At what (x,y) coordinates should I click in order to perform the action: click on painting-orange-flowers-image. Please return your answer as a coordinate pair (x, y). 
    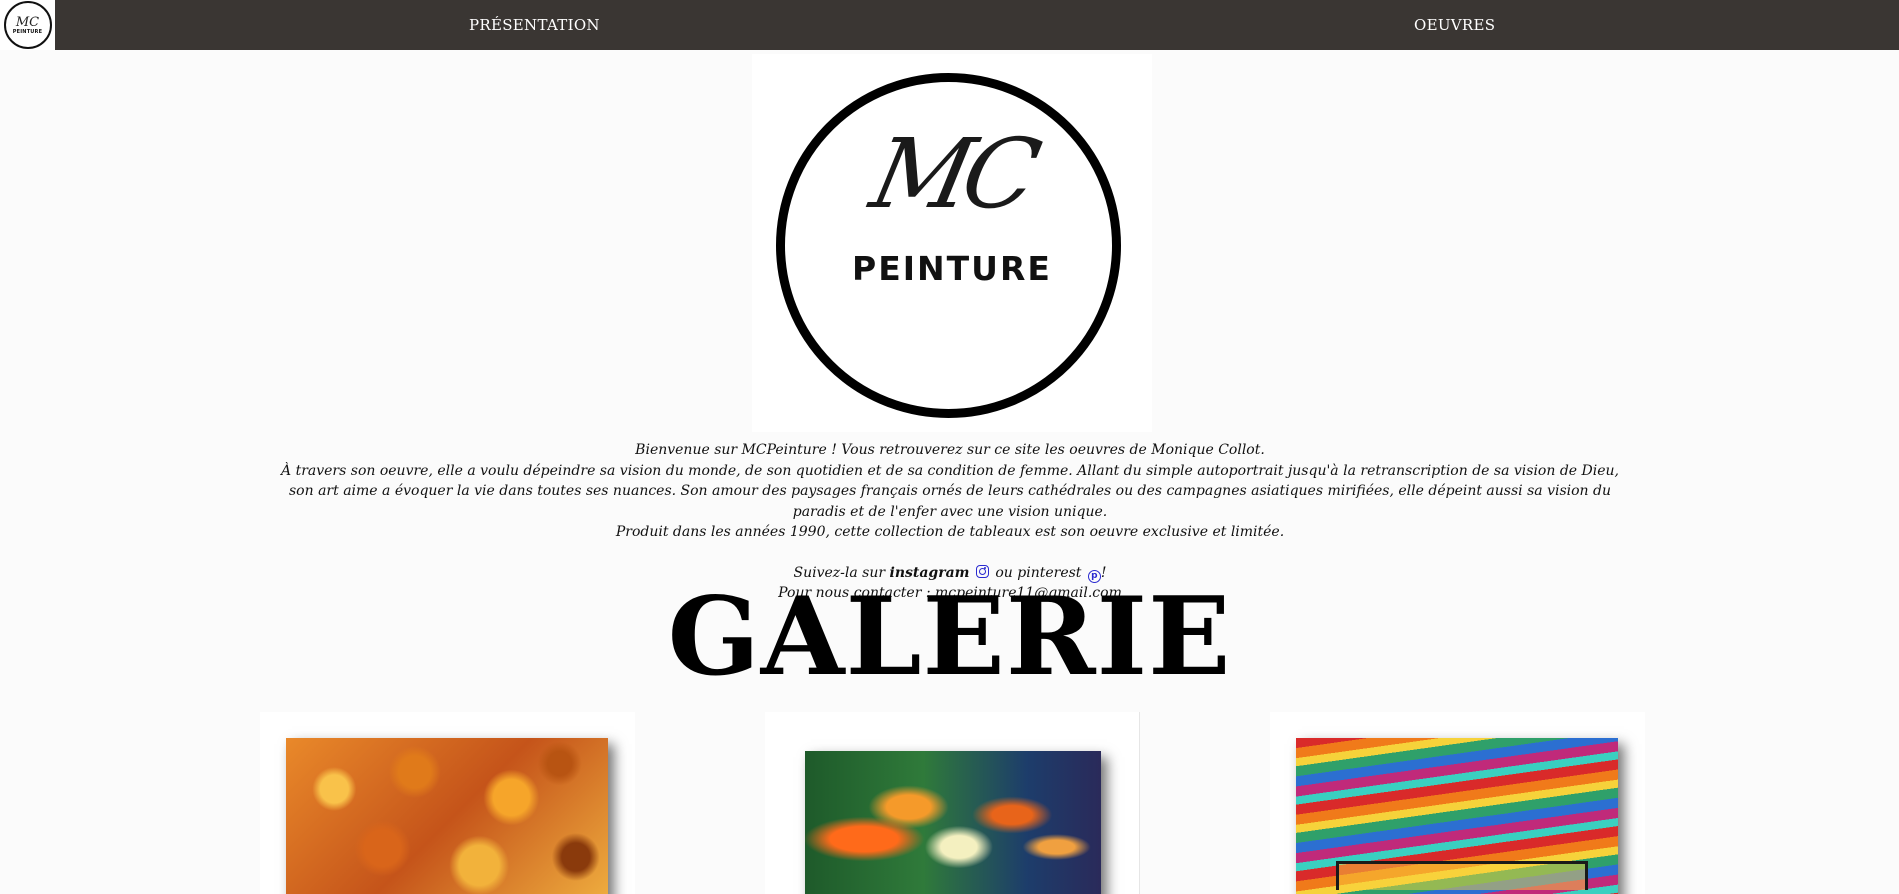
    Looking at the image, I should click on (447, 816).